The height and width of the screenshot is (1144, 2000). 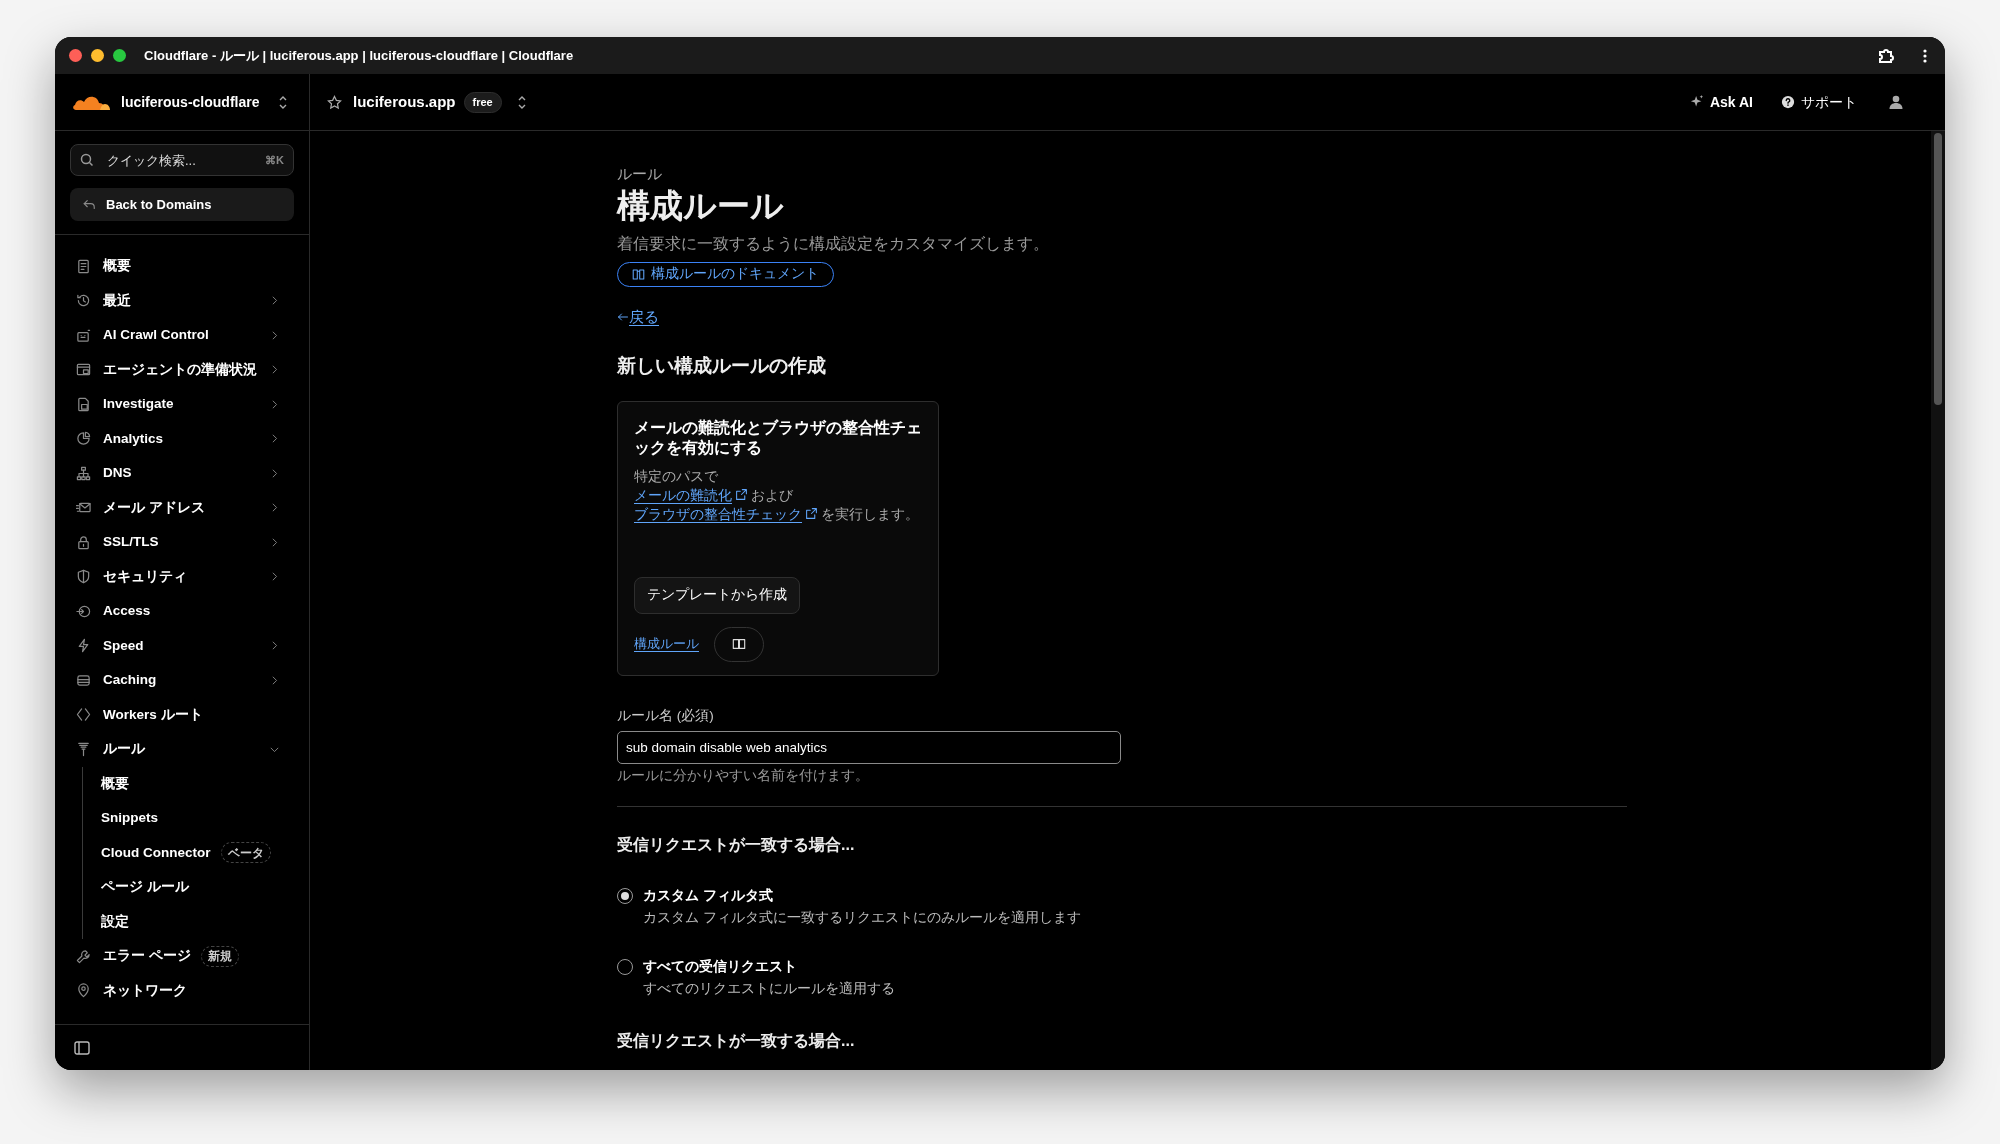 What do you see at coordinates (274, 160) in the screenshot?
I see `shortcut-hint: ⌘K` at bounding box center [274, 160].